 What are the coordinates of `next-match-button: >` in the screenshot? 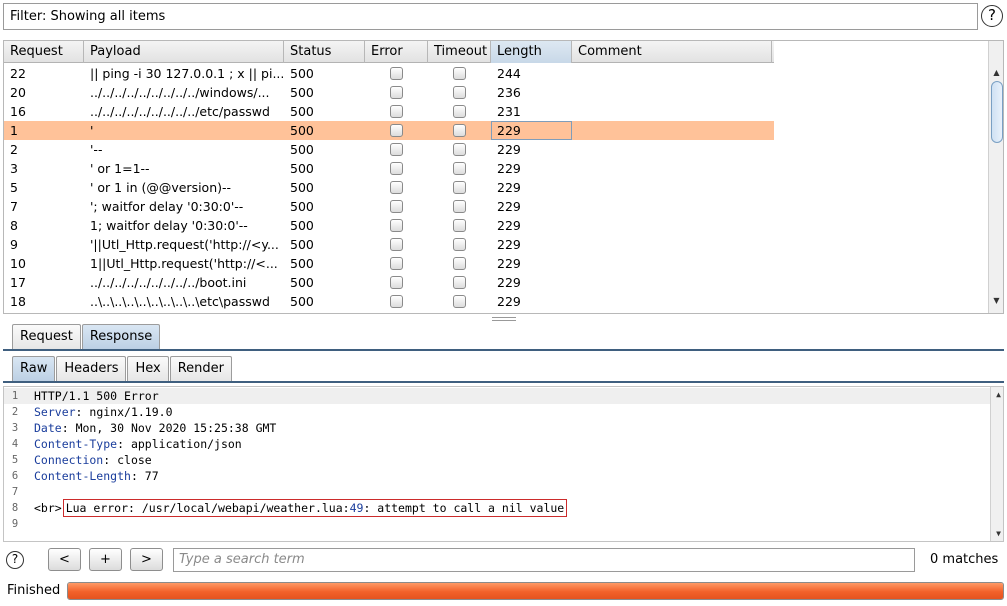 It's located at (146, 559).